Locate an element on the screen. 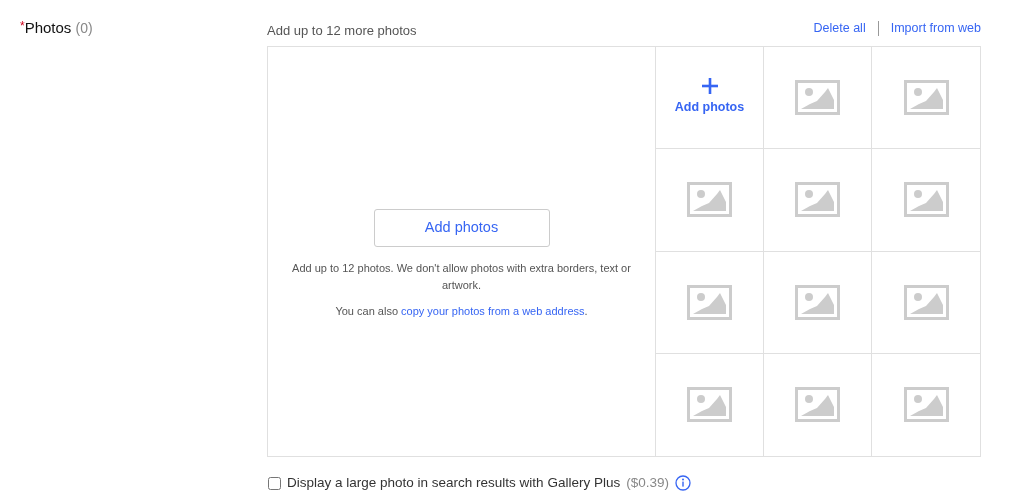  add-photos-tile: Add photos is located at coordinates (709, 97).